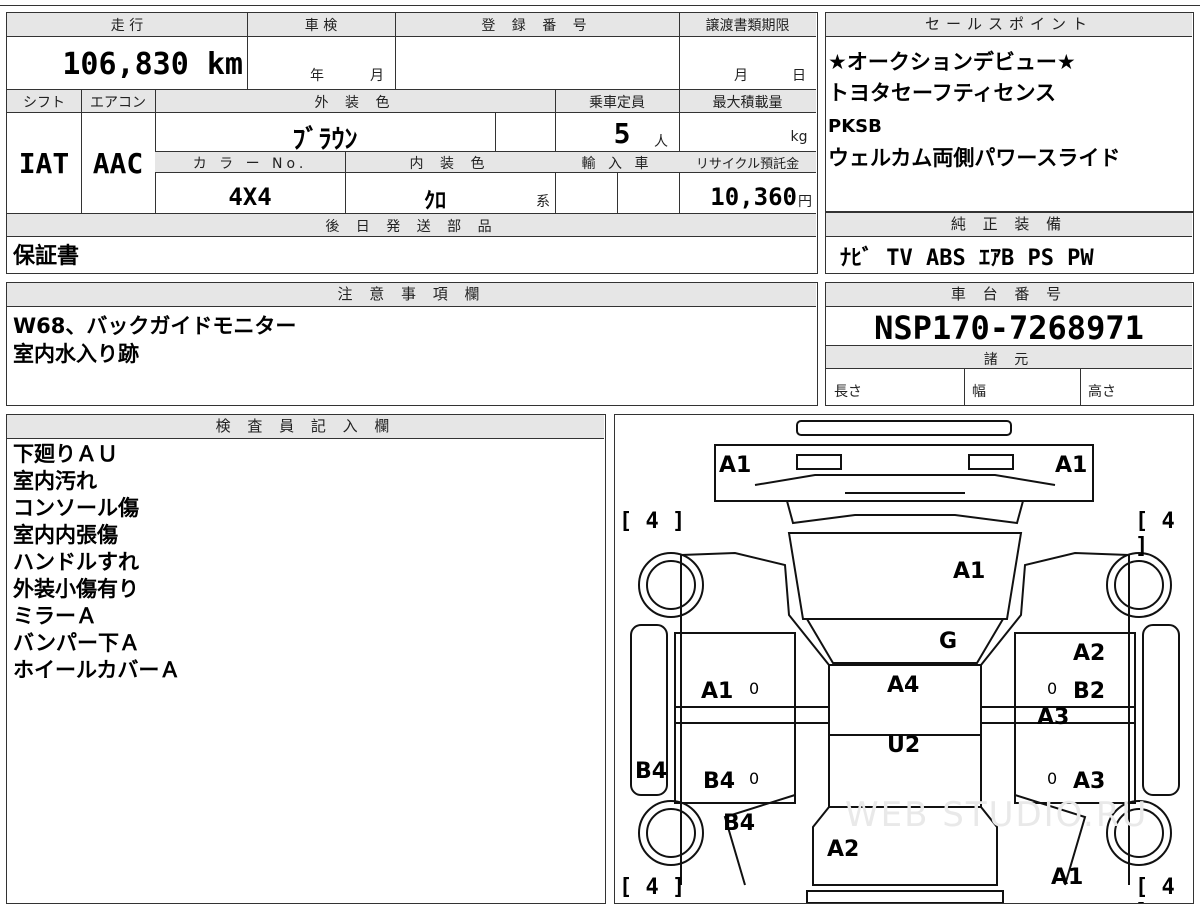 Image resolution: width=1200 pixels, height=904 pixels. What do you see at coordinates (1052, 688) in the screenshot?
I see `zero-right-front: 0` at bounding box center [1052, 688].